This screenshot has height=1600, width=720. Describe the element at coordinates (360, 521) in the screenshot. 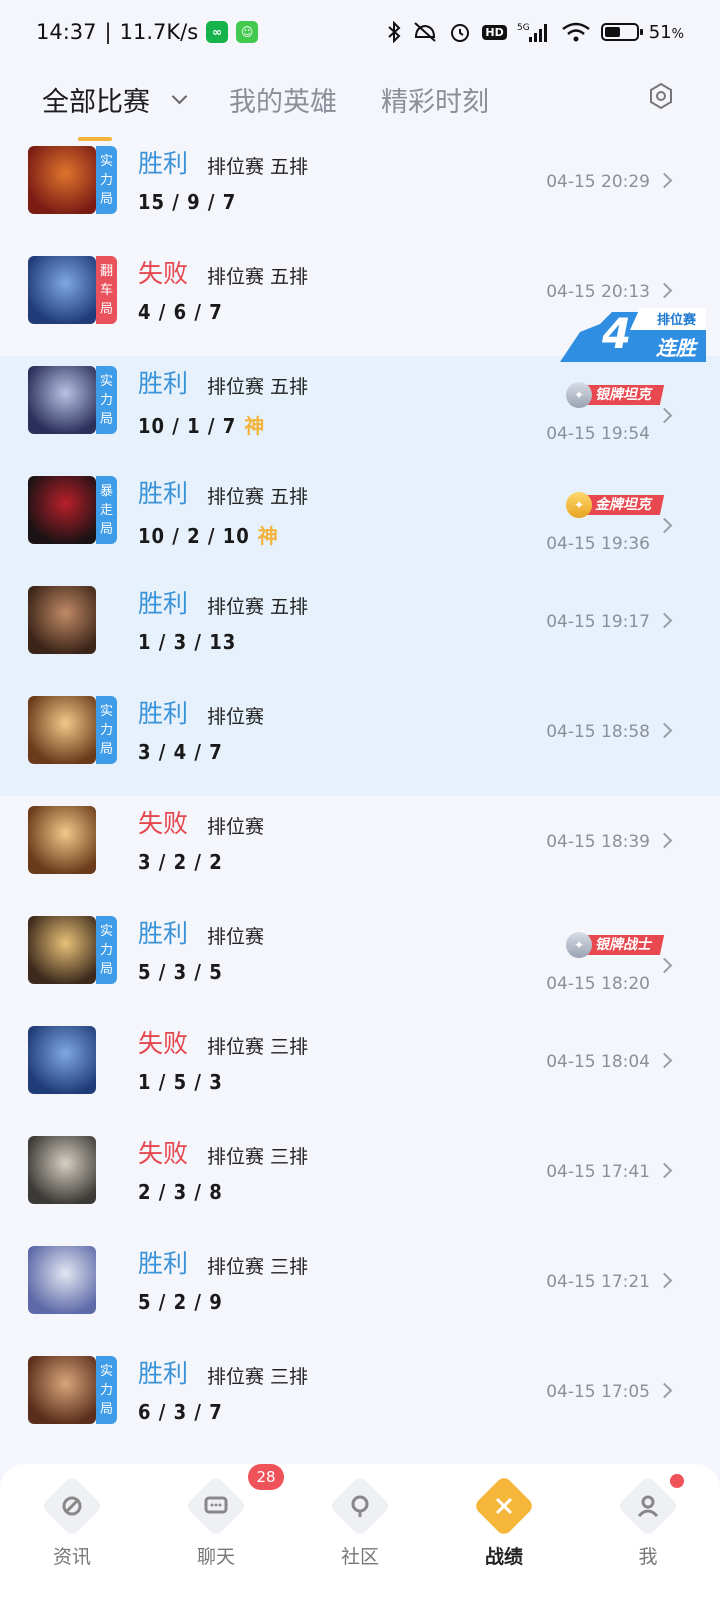

I see `match-row: 暴走局胜利 排位赛 五排 10 / 2 / 10 神 ✦ 金牌坦克 04-15 19:36` at that location.